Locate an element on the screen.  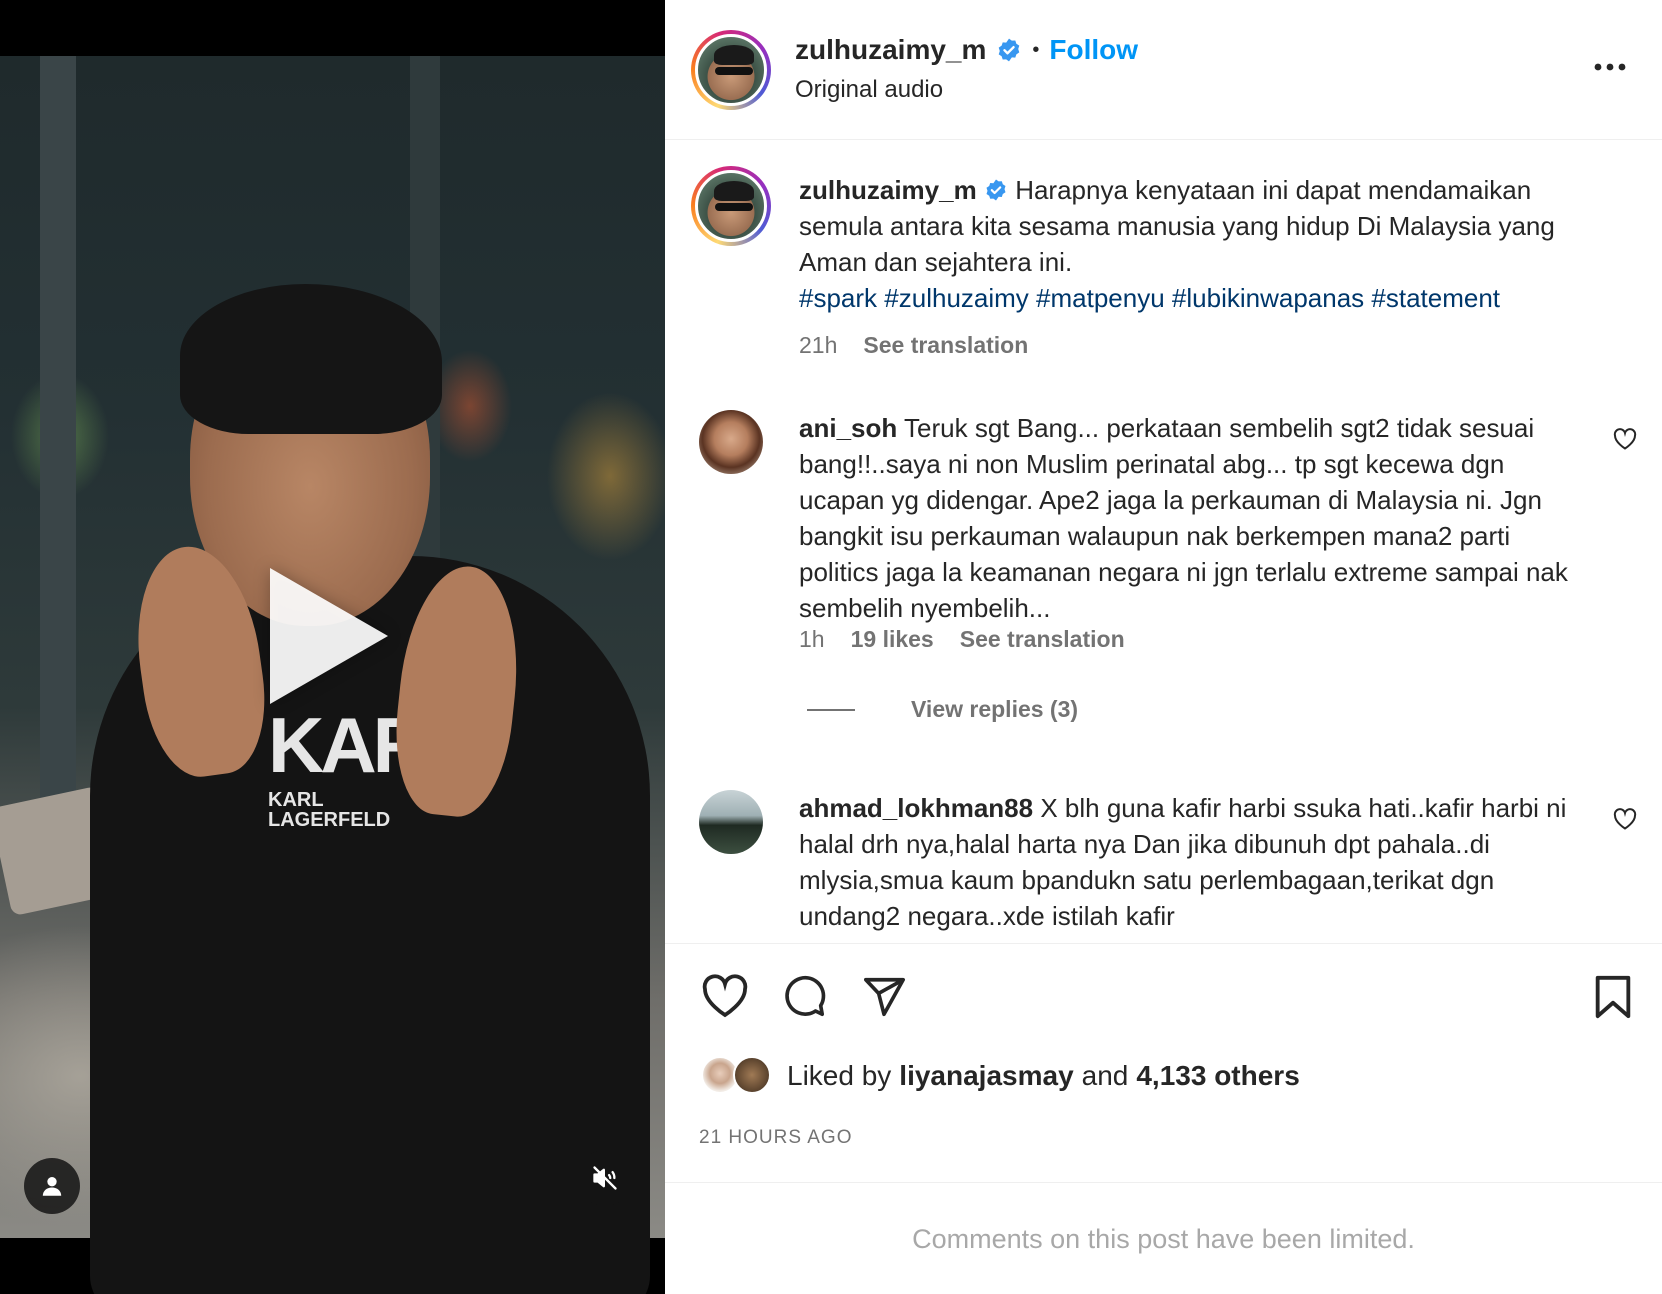
send-icon is located at coordinates (884, 997).